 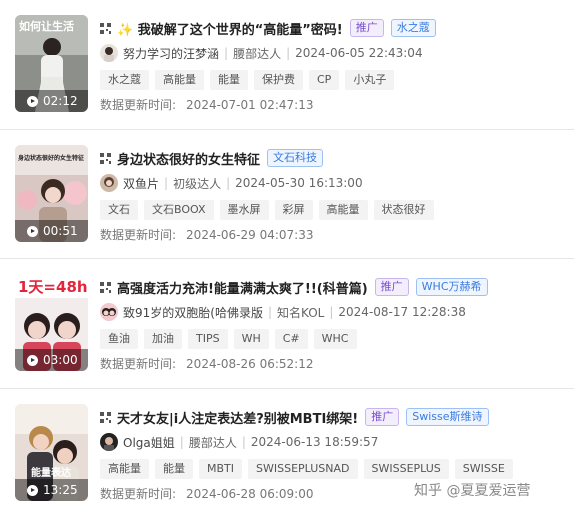 What do you see at coordinates (51, 472) in the screenshot?
I see `svg-text: 能量表达` at bounding box center [51, 472].